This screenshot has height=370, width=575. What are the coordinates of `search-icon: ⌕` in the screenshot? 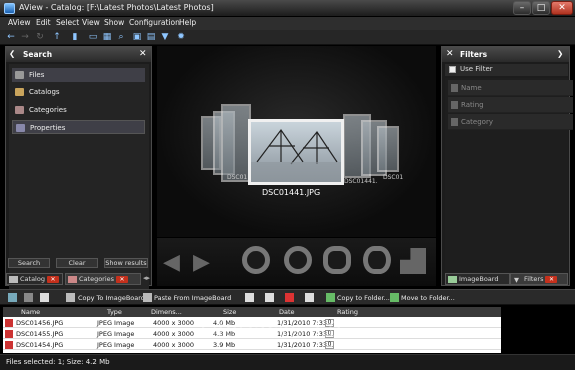 It's located at (121, 37).